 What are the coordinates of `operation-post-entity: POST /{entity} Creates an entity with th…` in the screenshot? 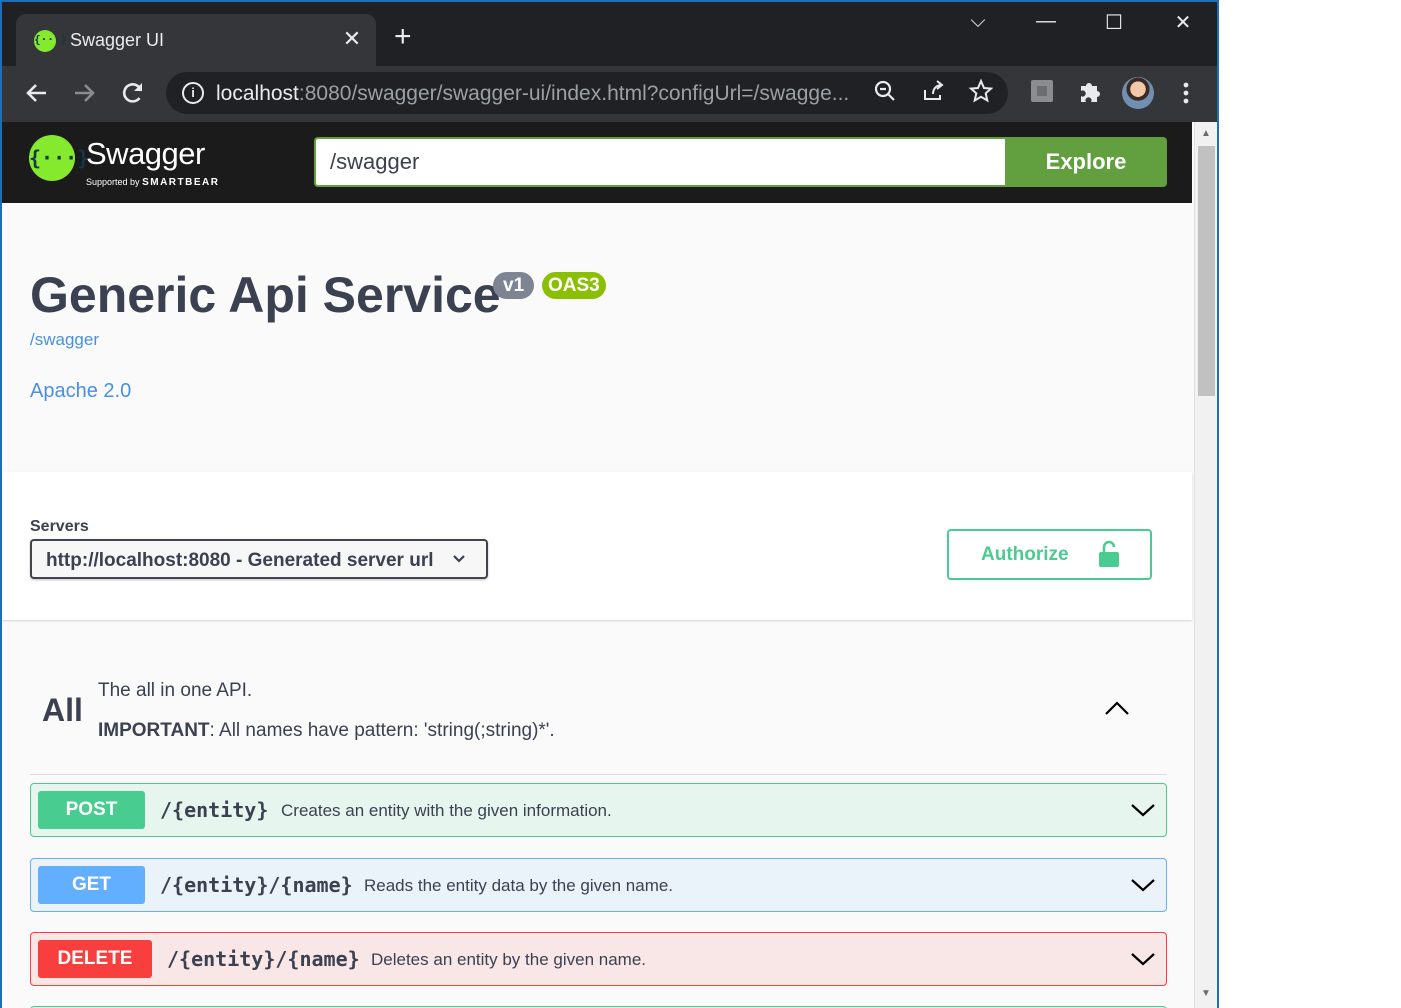 It's located at (598, 810).